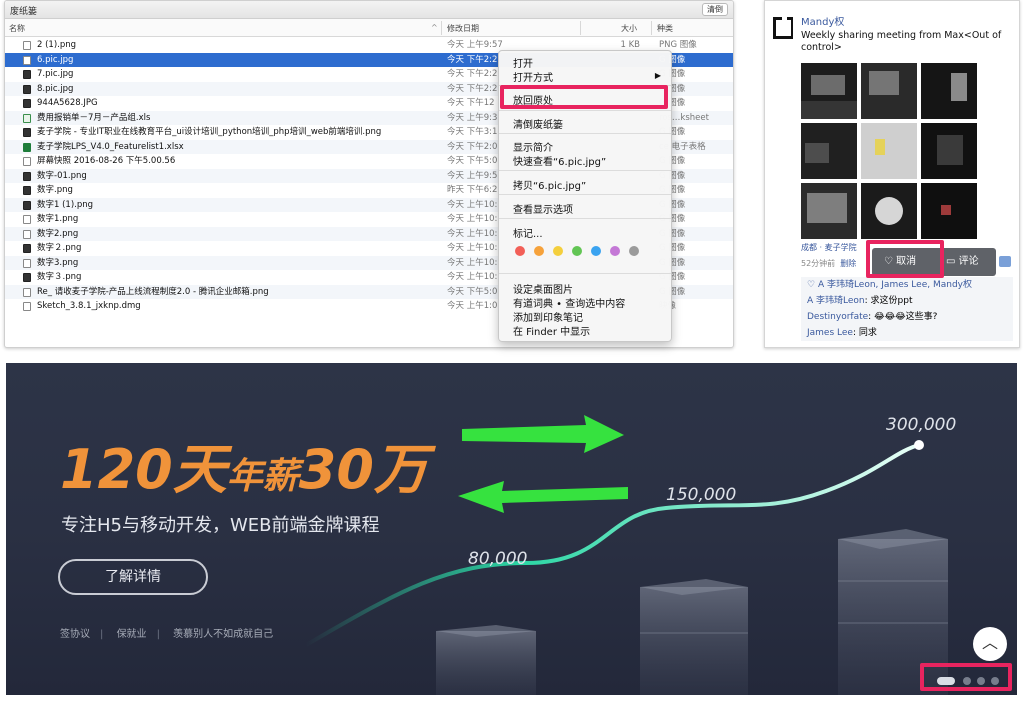 The image size is (1024, 702). What do you see at coordinates (910, 333) in the screenshot?
I see `comment-row: James Lee: 同求` at bounding box center [910, 333].